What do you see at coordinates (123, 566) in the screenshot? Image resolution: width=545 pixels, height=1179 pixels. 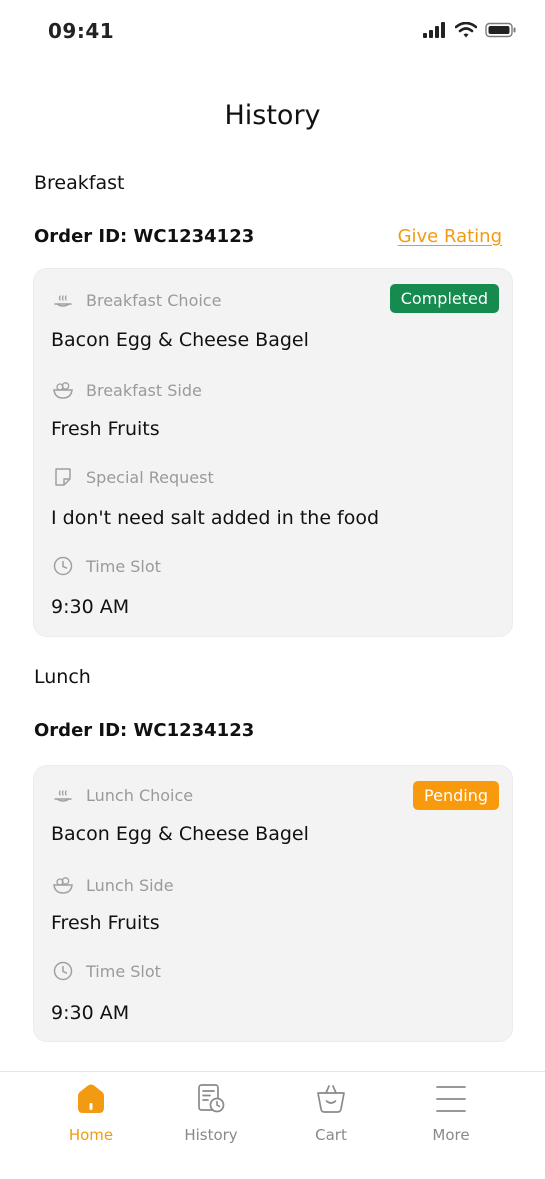 I see `breakfast-time-slot-label-text: Time Slot` at bounding box center [123, 566].